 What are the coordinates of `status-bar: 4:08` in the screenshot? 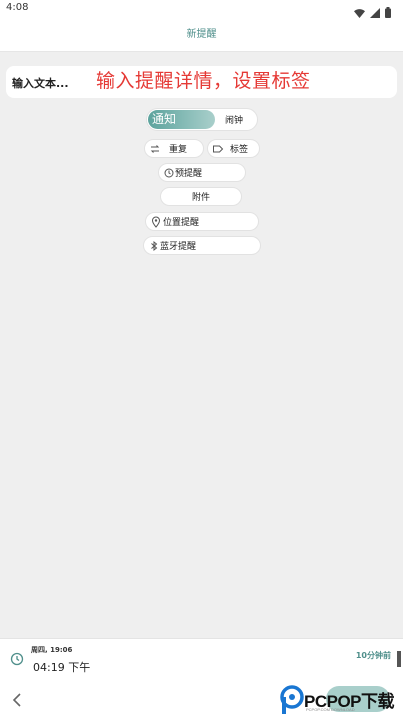 It's located at (201, 9).